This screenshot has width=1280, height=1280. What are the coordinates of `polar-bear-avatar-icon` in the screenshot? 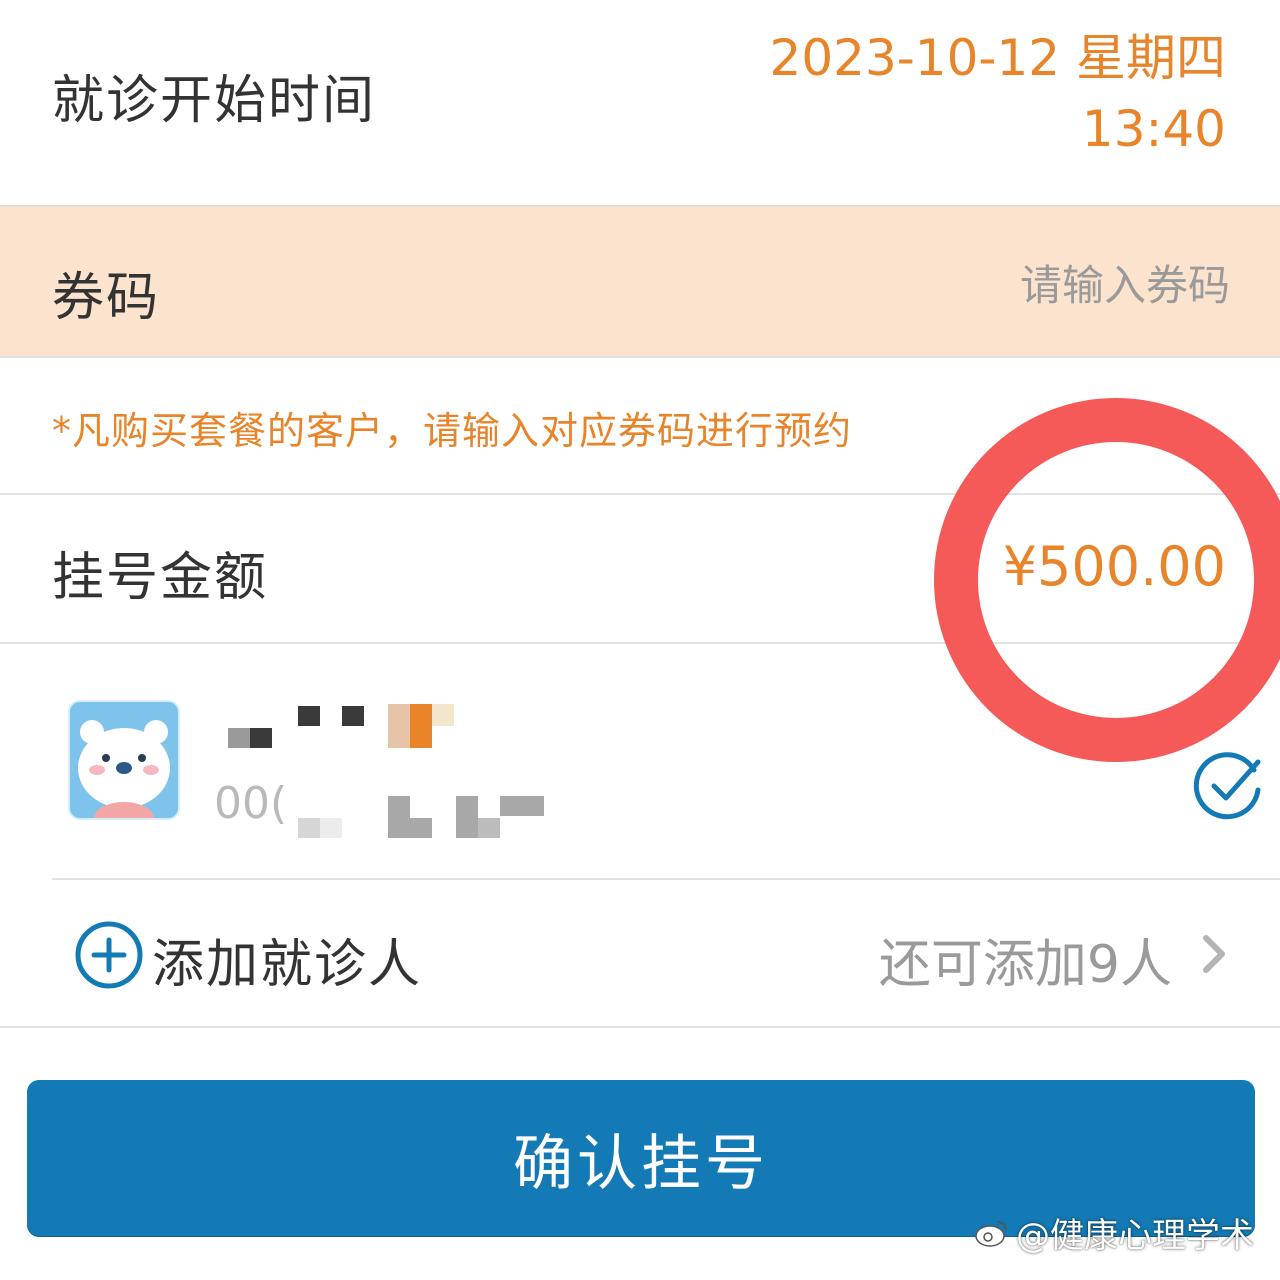 It's located at (124, 760).